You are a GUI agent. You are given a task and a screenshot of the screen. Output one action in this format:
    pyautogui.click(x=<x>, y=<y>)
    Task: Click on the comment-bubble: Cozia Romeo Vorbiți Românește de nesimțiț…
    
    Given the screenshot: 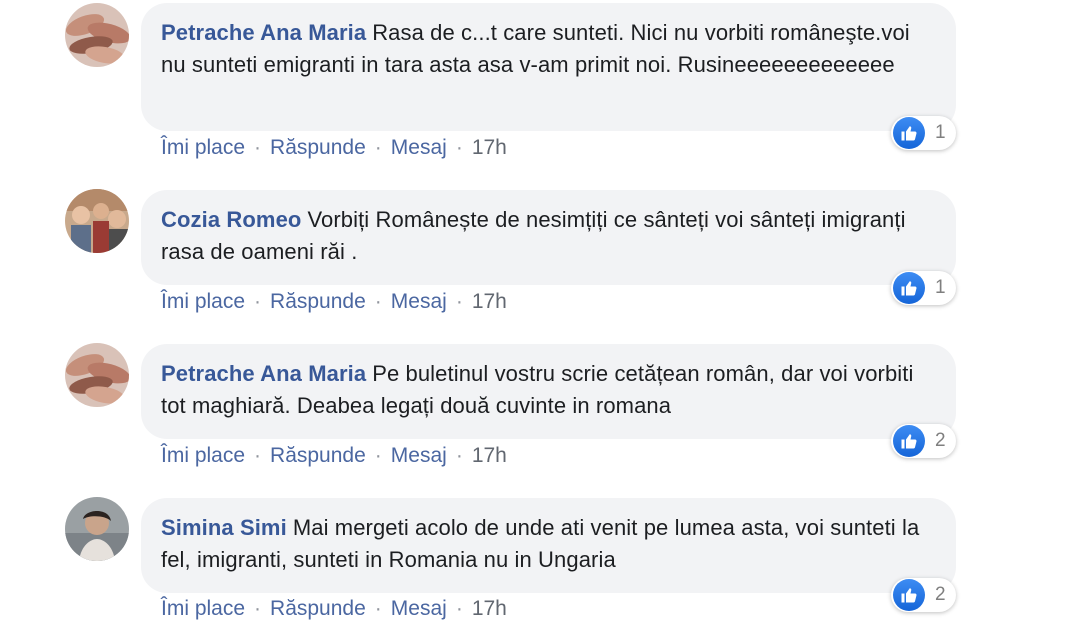 What is the action you would take?
    pyautogui.click(x=548, y=237)
    